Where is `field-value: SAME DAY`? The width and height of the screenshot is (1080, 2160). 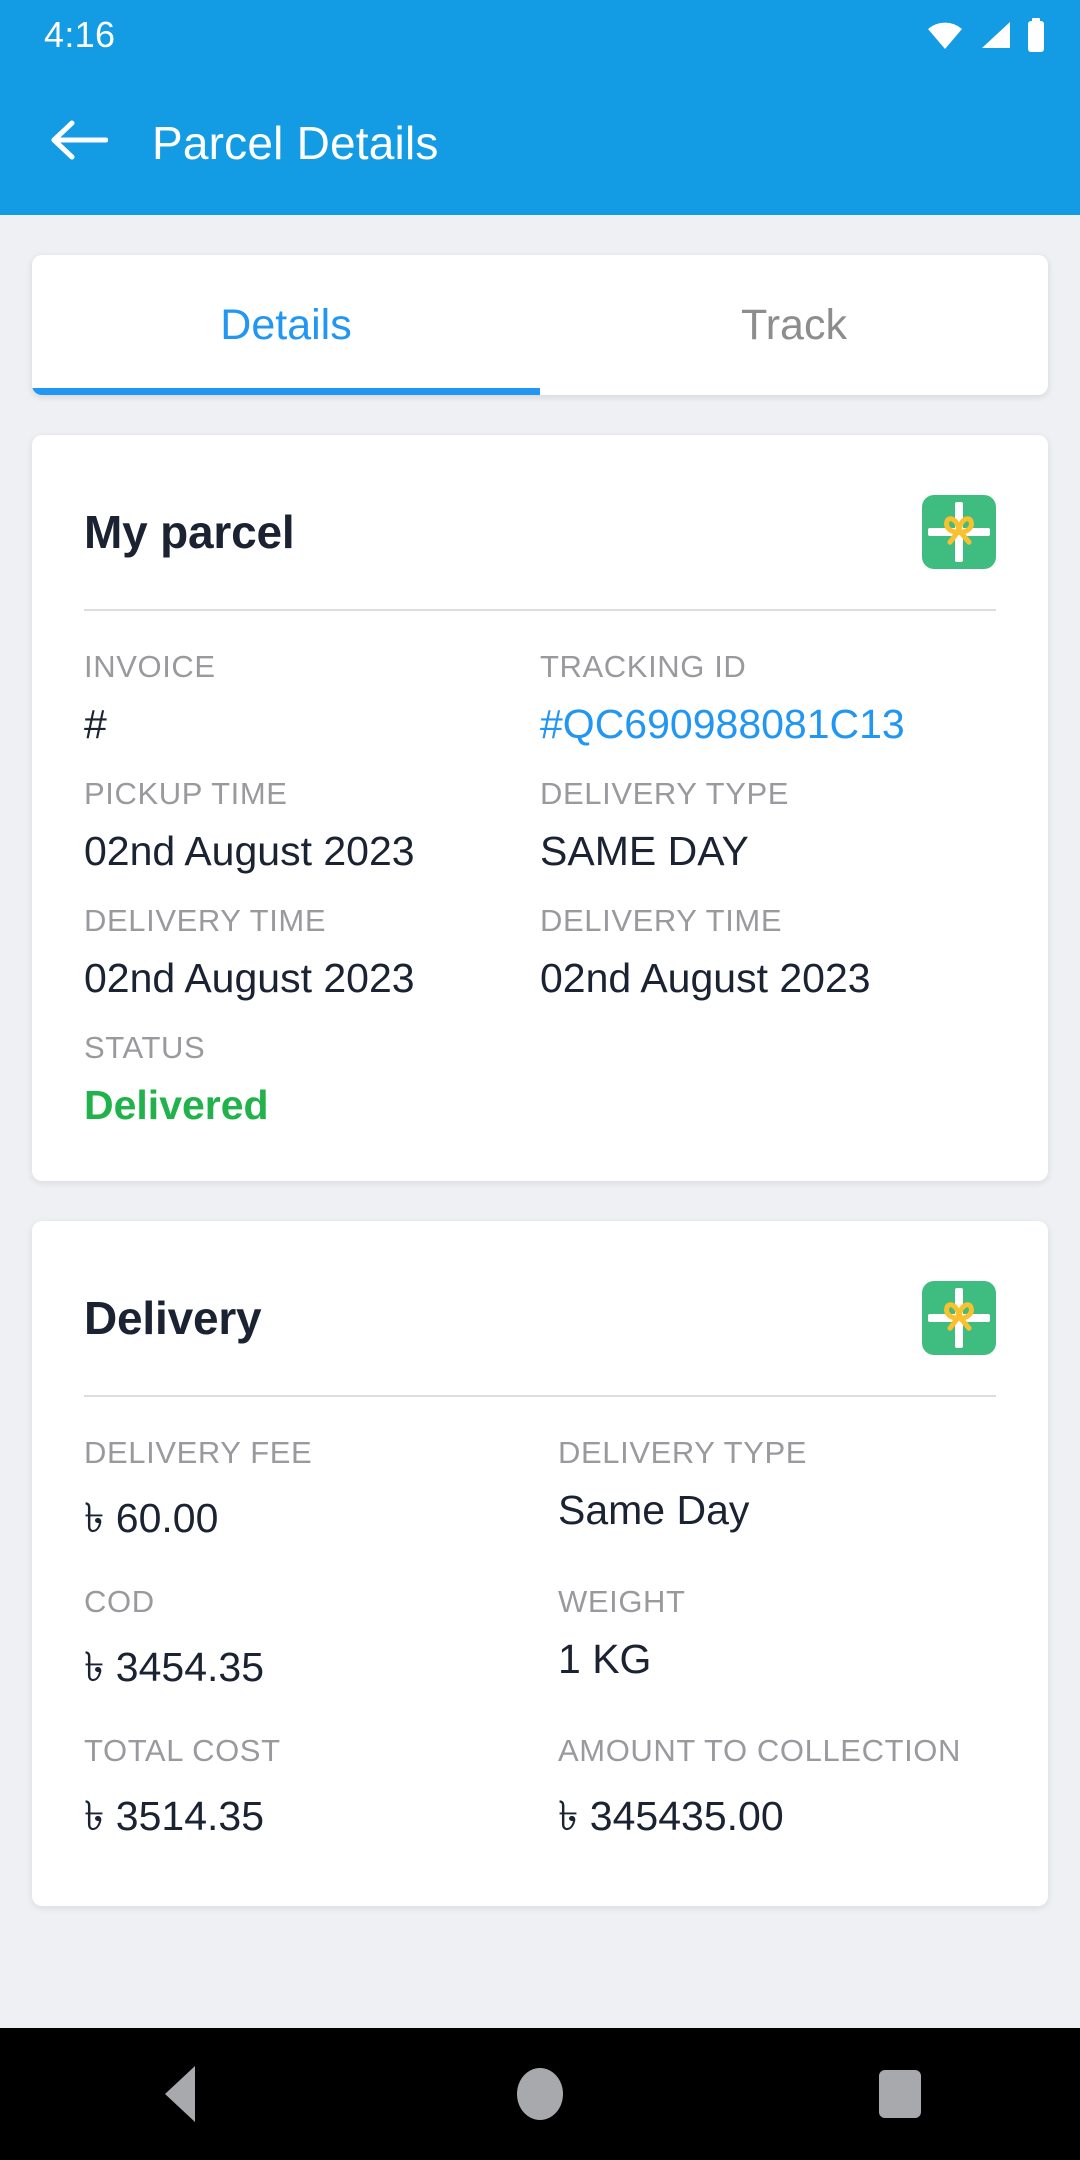 field-value: SAME DAY is located at coordinates (644, 851).